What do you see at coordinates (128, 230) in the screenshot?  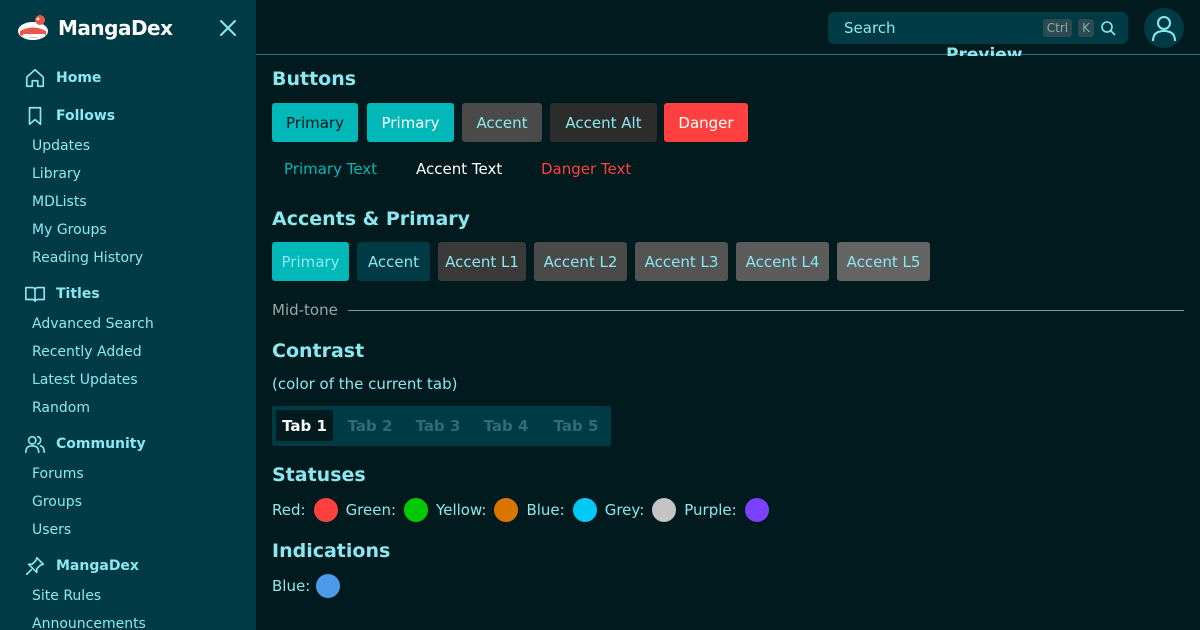 I see `sidebar-item-my-groups: My Groups` at bounding box center [128, 230].